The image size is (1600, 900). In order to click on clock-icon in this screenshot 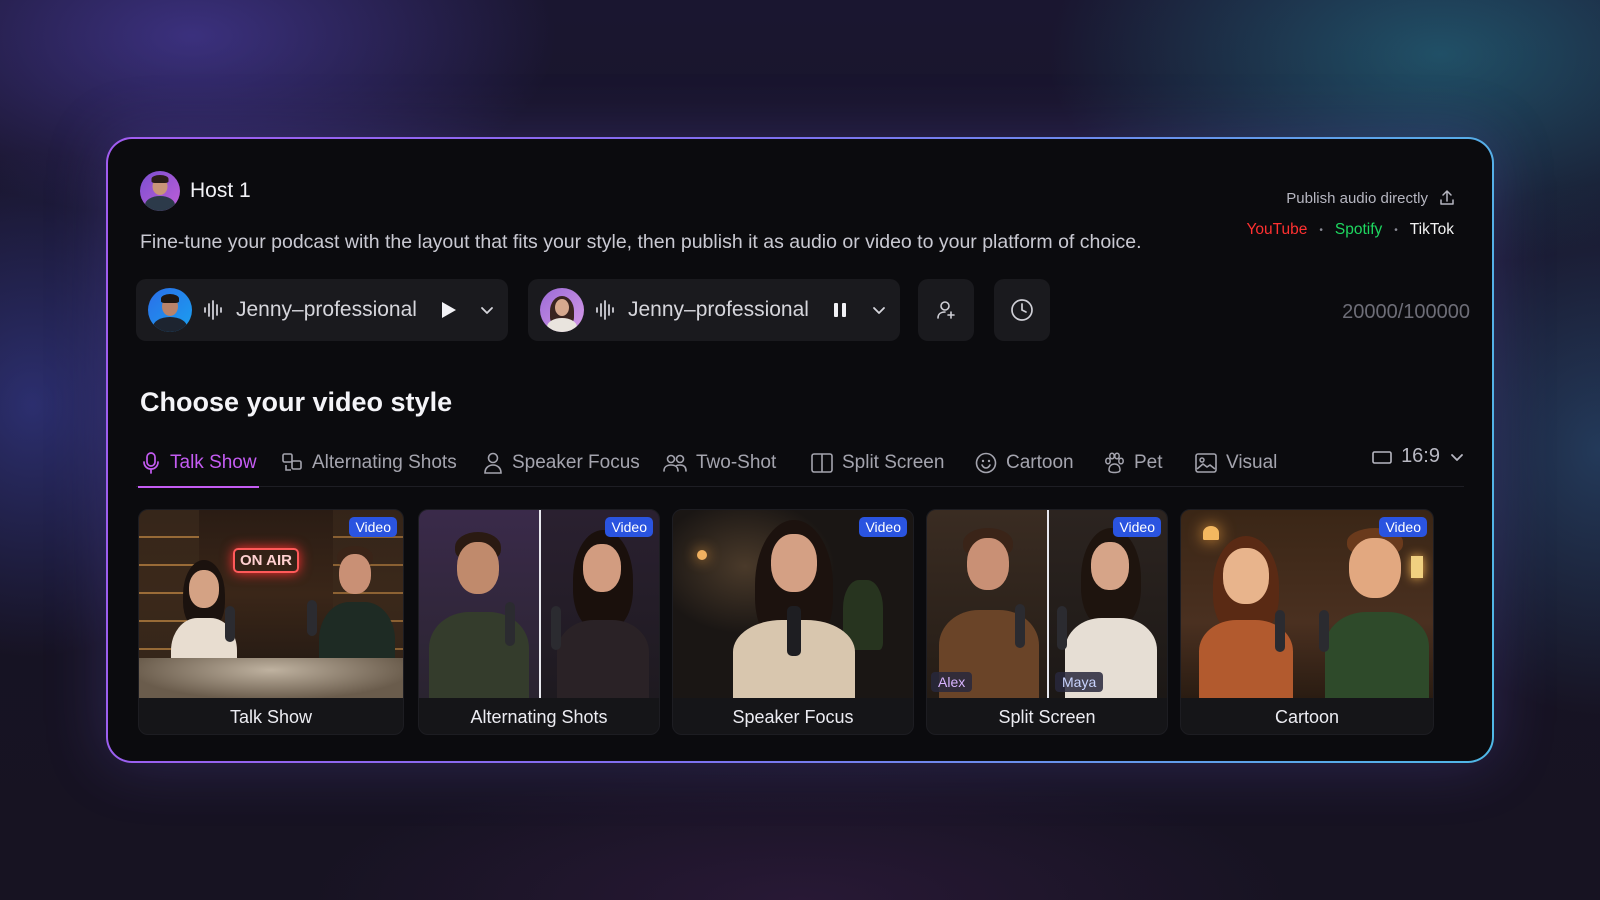, I will do `click(1022, 310)`.